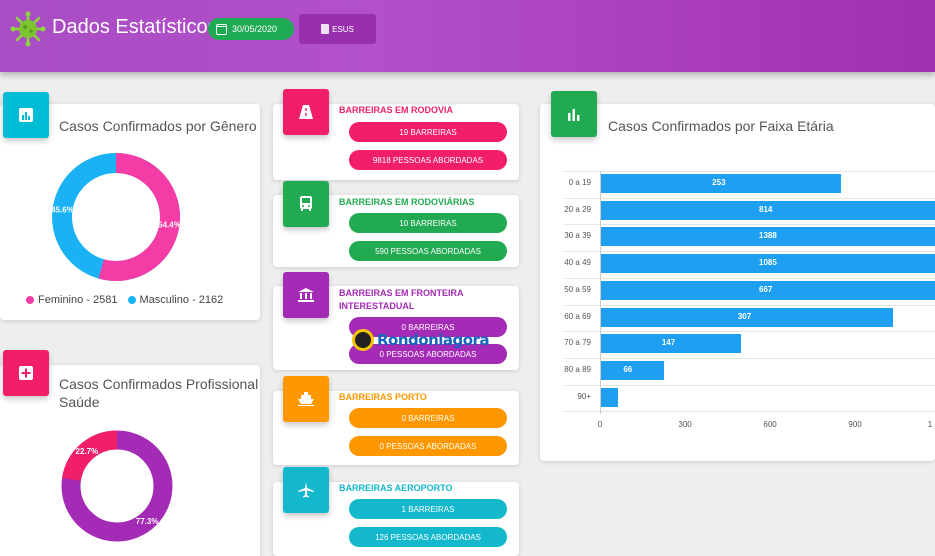  What do you see at coordinates (770, 424) in the screenshot?
I see `age-x-tick: 600` at bounding box center [770, 424].